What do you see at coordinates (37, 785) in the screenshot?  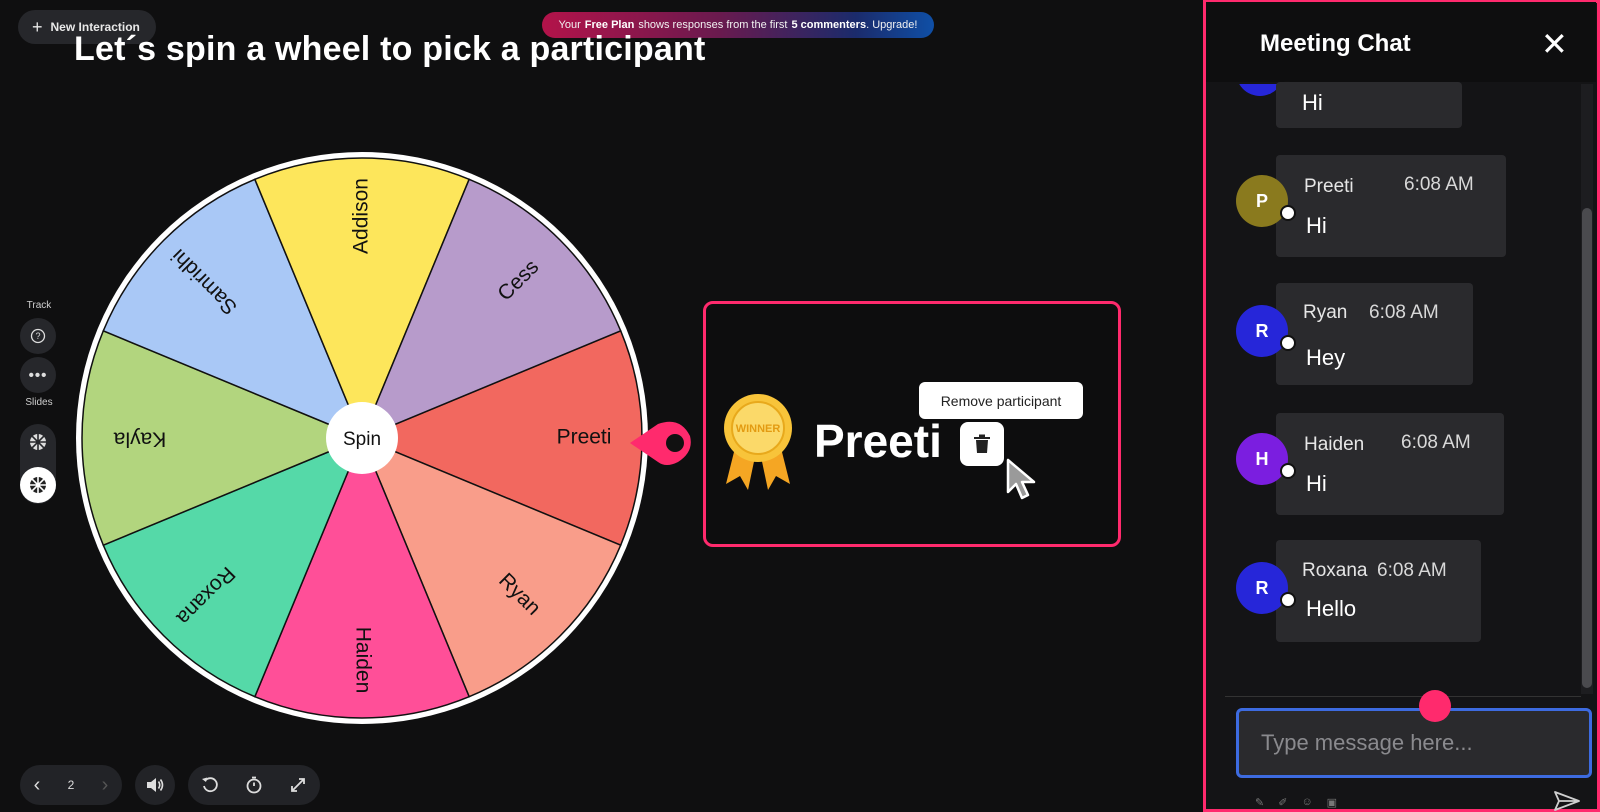 I see `chevron-left-icon: ‹` at bounding box center [37, 785].